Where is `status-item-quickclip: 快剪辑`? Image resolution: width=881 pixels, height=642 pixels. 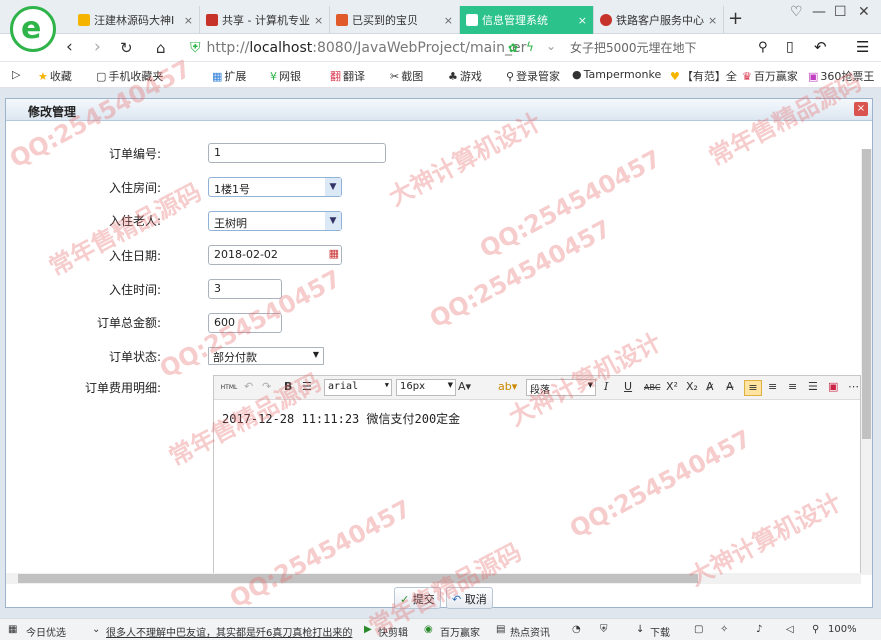
status-item-quickclip: 快剪辑 is located at coordinates (393, 631).